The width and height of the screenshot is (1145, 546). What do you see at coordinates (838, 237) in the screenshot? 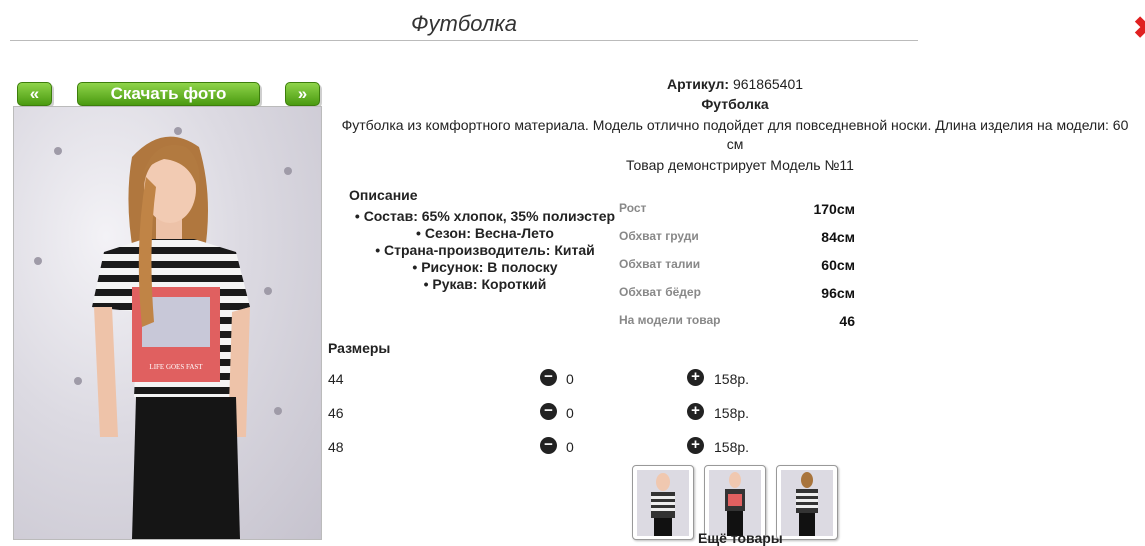
I see `measurement-value: 84см` at bounding box center [838, 237].